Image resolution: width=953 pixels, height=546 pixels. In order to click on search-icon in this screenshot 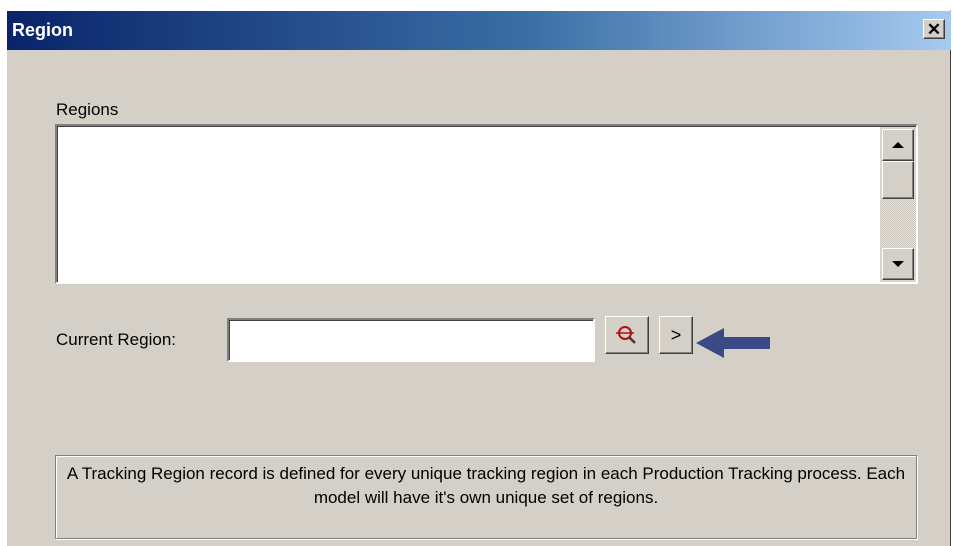, I will do `click(626, 335)`.